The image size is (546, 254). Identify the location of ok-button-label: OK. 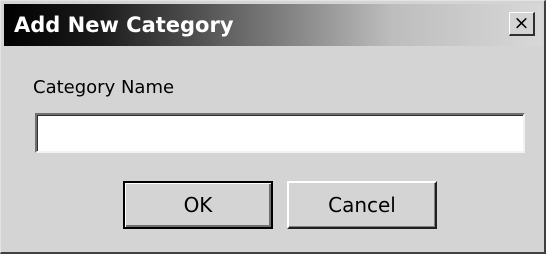
(198, 205).